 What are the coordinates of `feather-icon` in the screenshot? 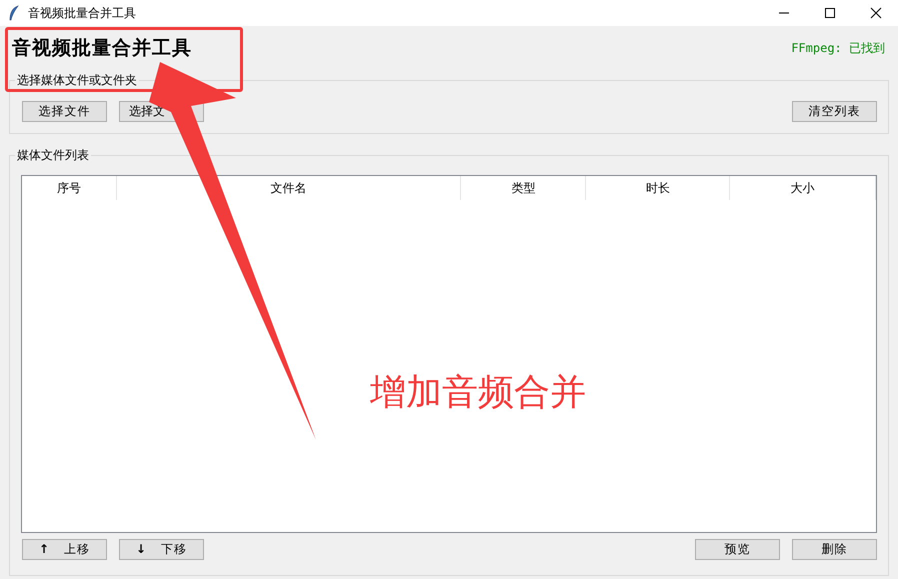 It's located at (14, 13).